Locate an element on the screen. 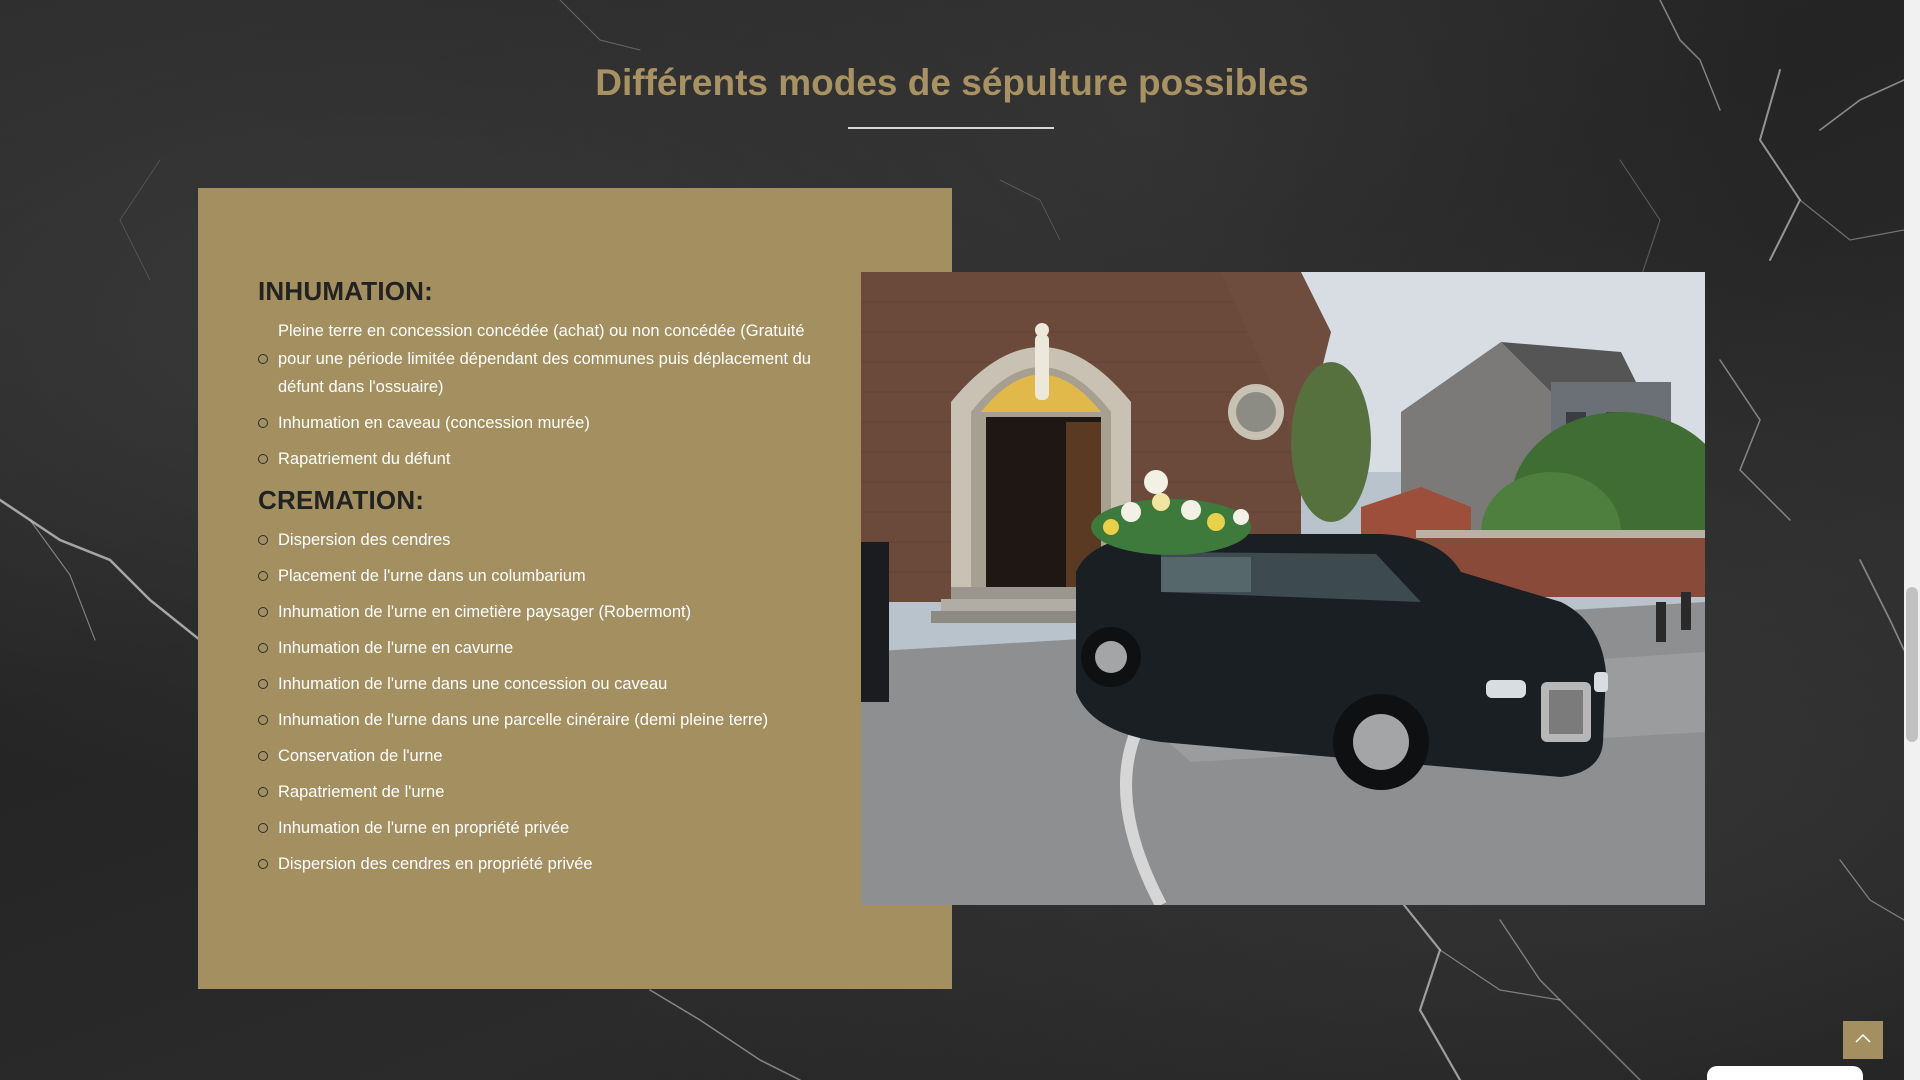 Image resolution: width=1920 pixels, height=1080 pixels. list-item-text: Inhumation de l'urne en cavurne is located at coordinates (396, 648).